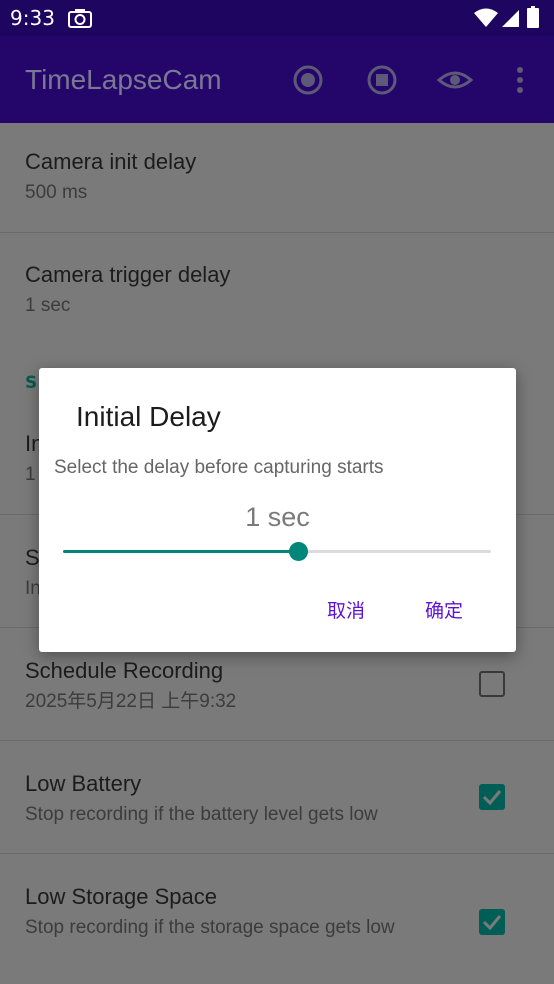  I want to click on ok-button: 确定, so click(444, 609).